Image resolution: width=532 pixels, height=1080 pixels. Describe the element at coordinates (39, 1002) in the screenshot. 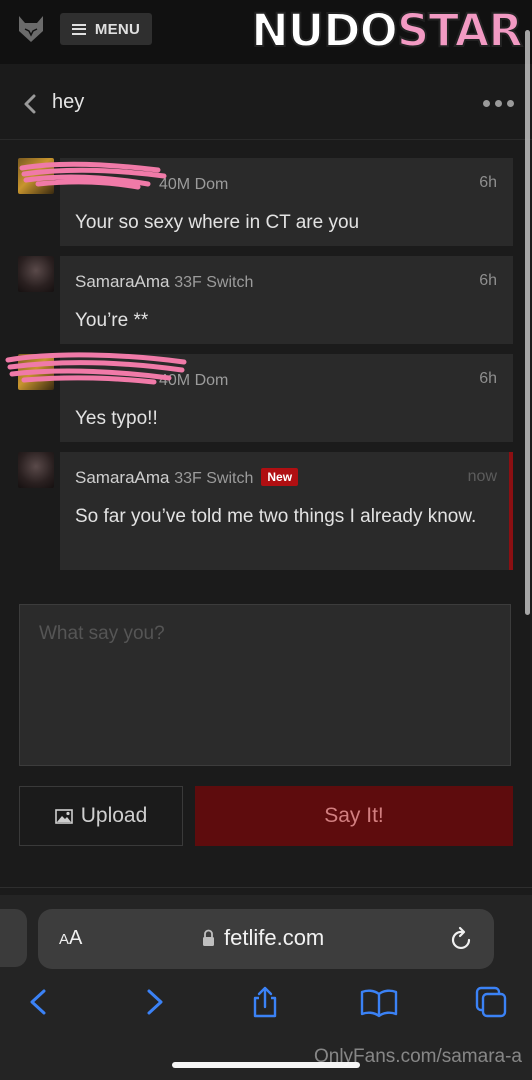

I see `back-arrow-icon` at that location.